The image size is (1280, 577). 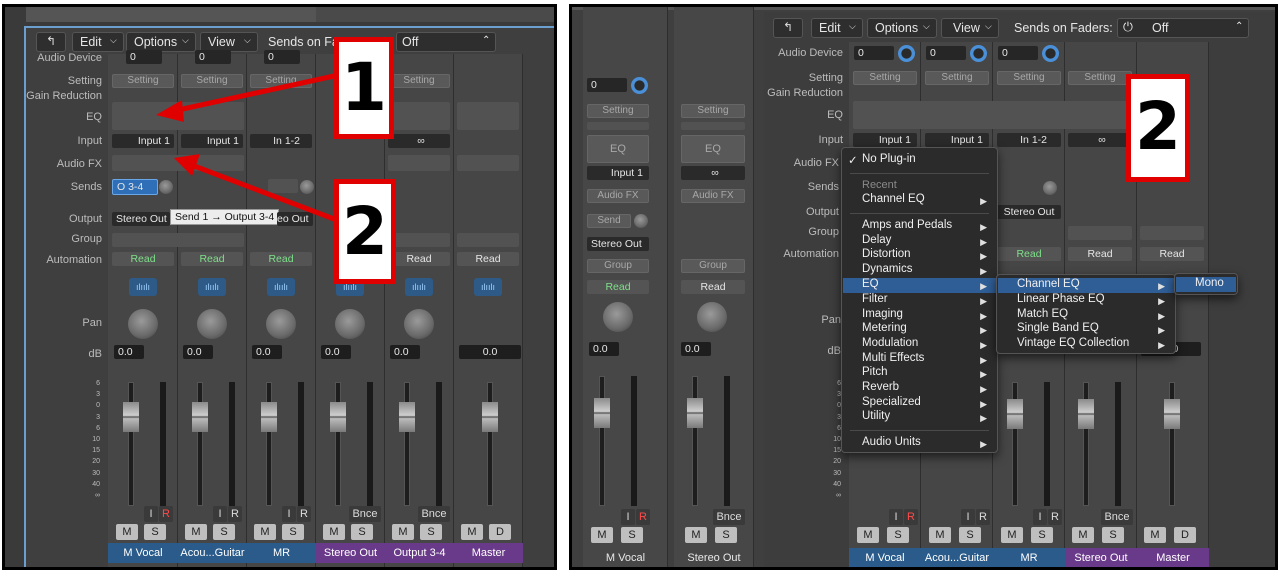 What do you see at coordinates (1048, 284) in the screenshot?
I see `submenu-item: Channel EQ` at bounding box center [1048, 284].